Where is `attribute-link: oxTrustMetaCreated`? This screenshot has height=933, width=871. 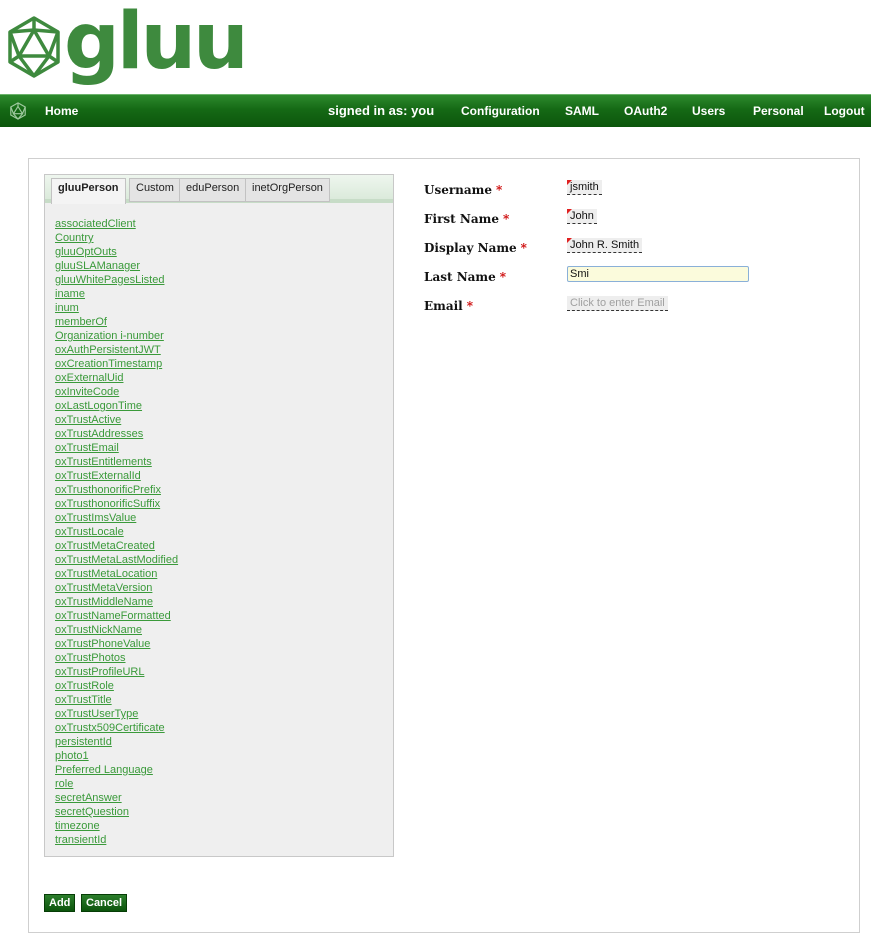 attribute-link: oxTrustMetaCreated is located at coordinates (105, 546).